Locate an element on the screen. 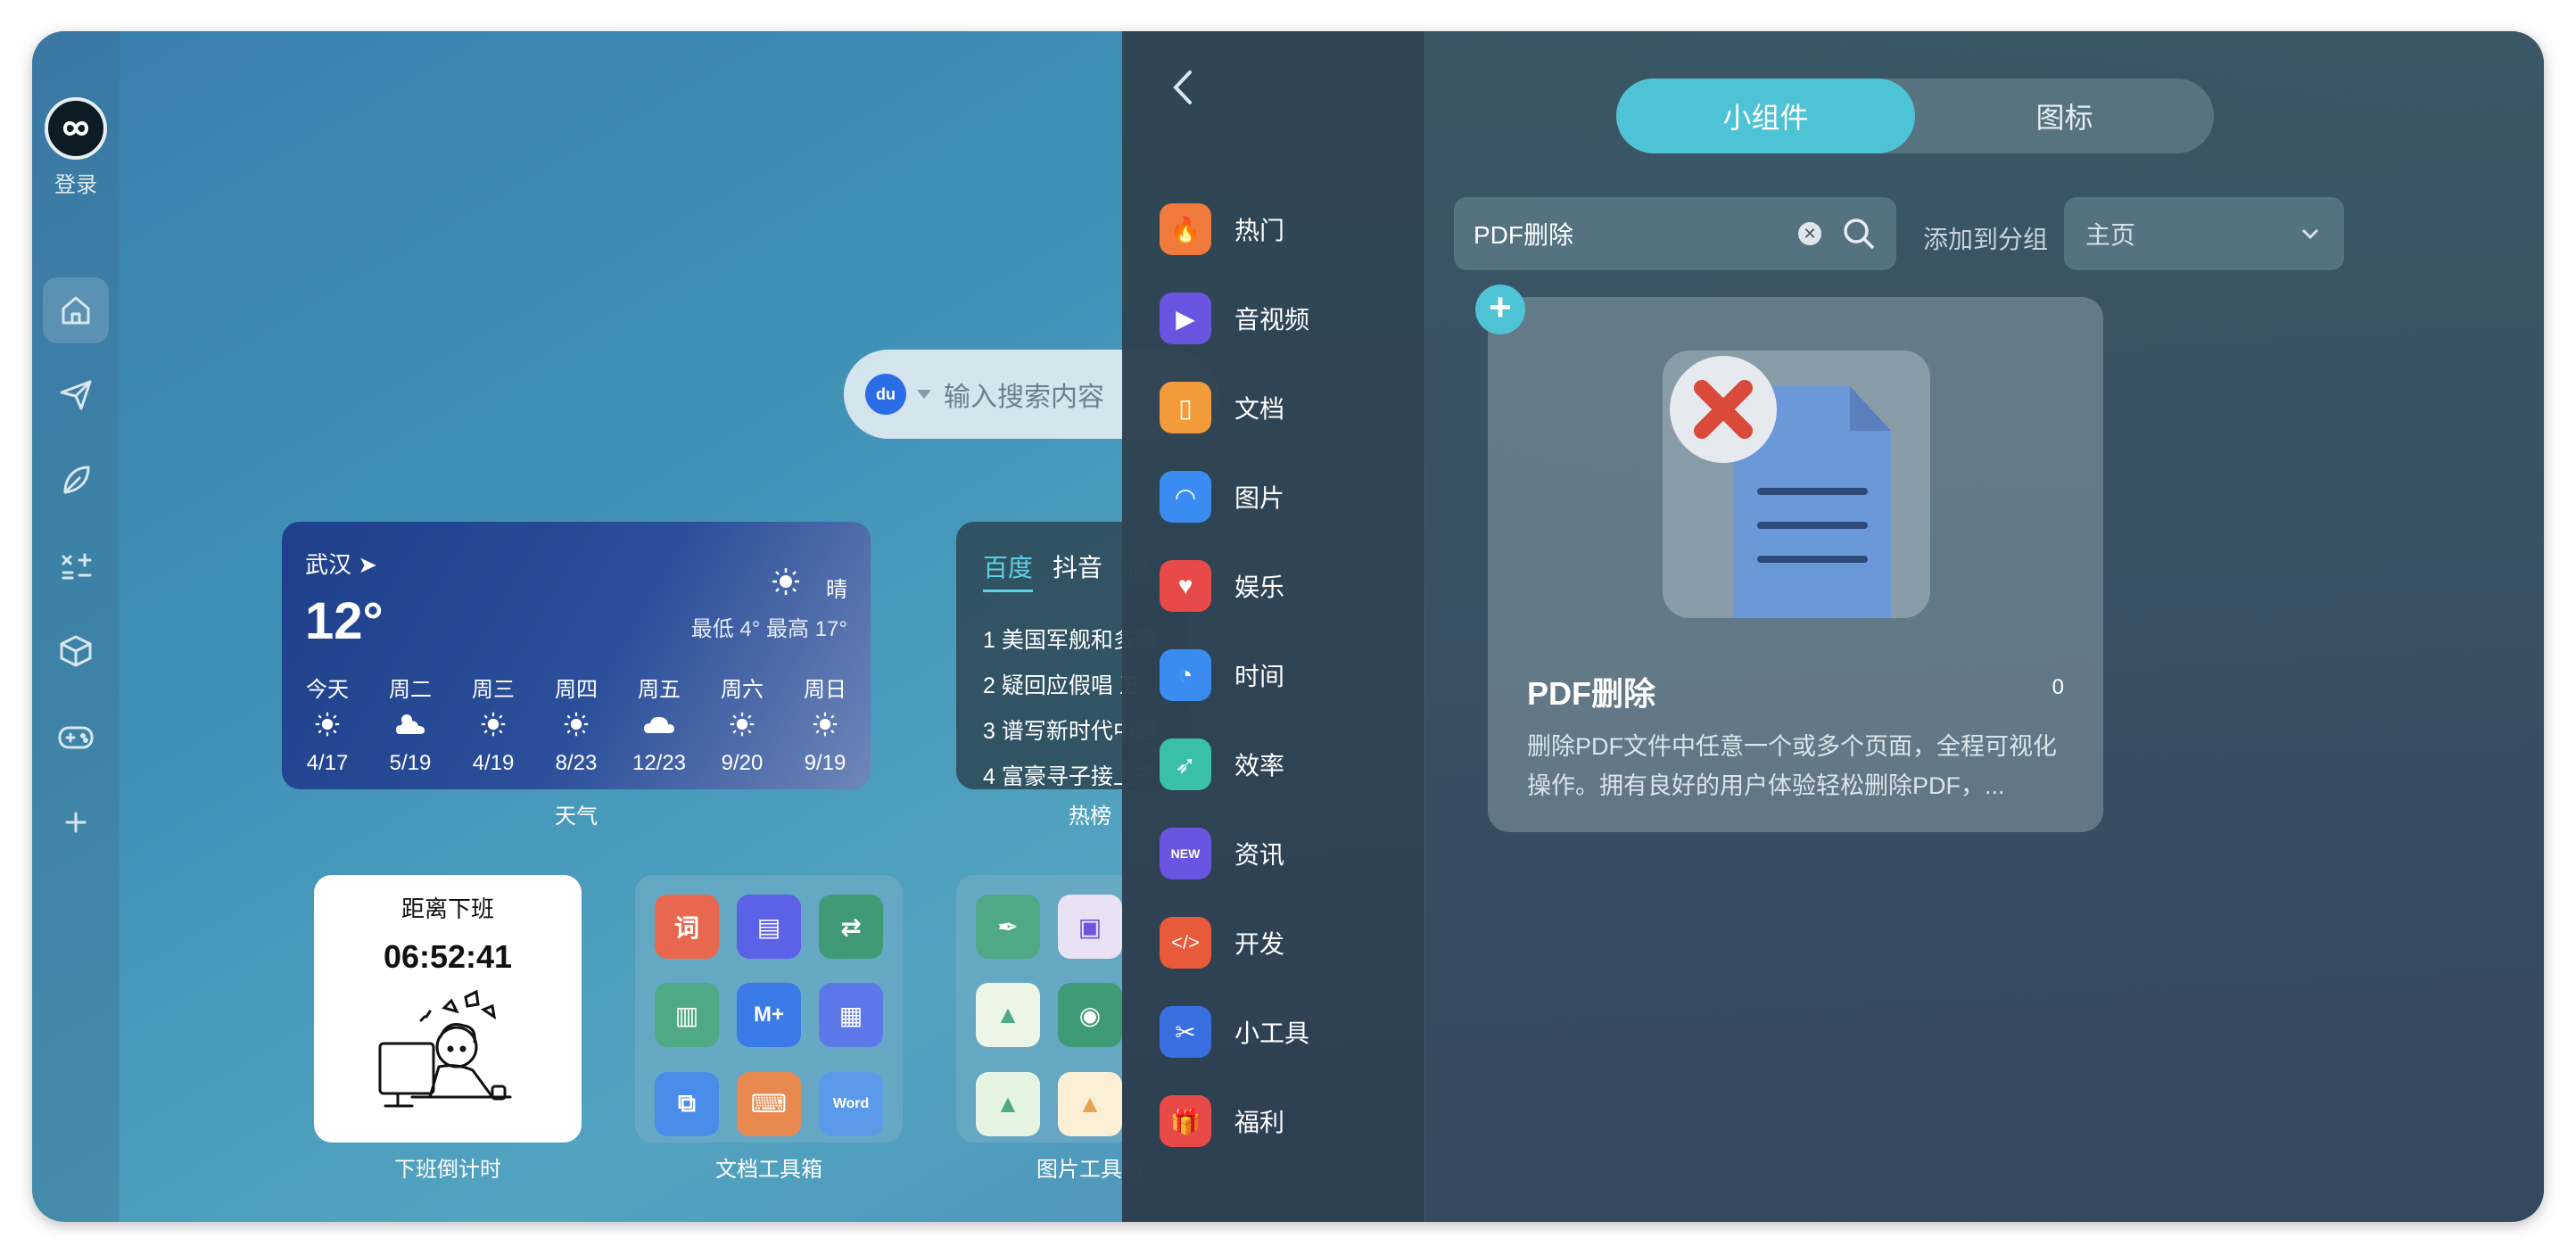 Image resolution: width=2576 pixels, height=1254 pixels. keyboard-tool-icon: ⌨ is located at coordinates (769, 1103).